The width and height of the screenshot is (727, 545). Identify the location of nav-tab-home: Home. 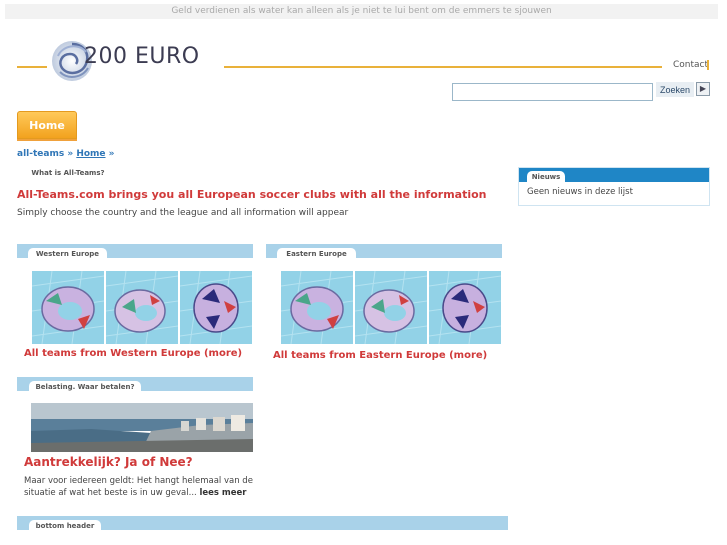
(47, 125).